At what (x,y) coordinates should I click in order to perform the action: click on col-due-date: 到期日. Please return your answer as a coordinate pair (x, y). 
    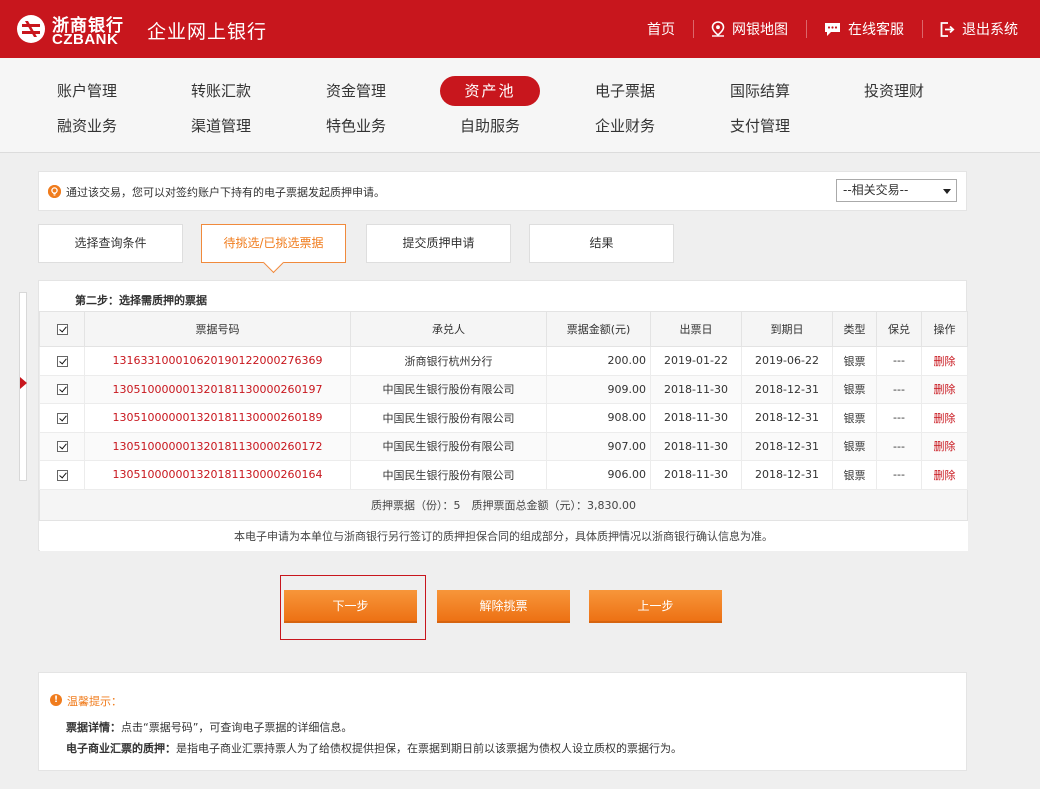
    Looking at the image, I should click on (787, 329).